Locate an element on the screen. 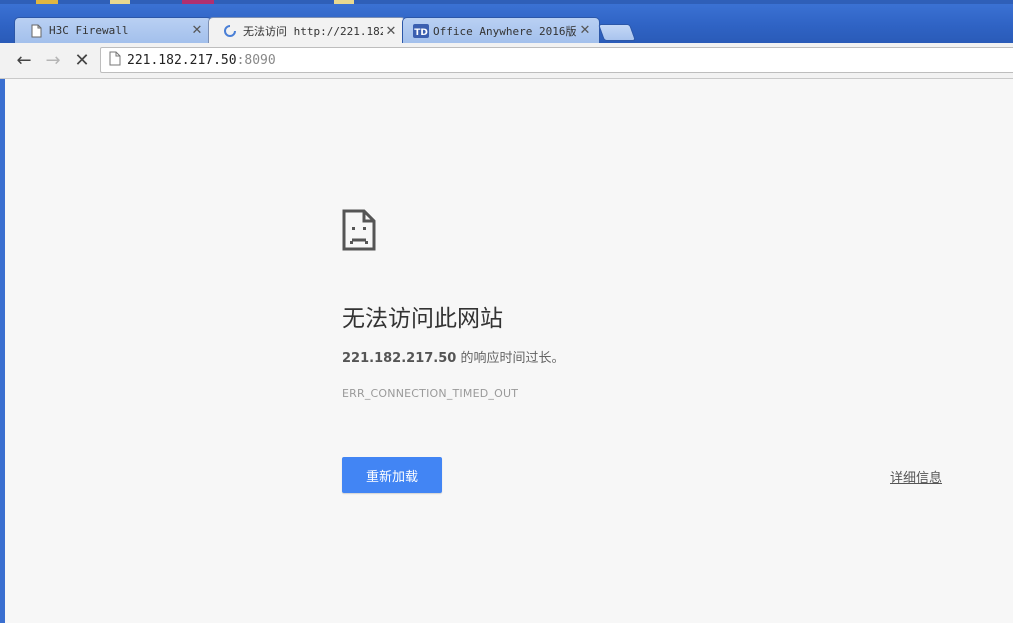 The width and height of the screenshot is (1013, 623). error-heading: 无法访问此网站 is located at coordinates (422, 319).